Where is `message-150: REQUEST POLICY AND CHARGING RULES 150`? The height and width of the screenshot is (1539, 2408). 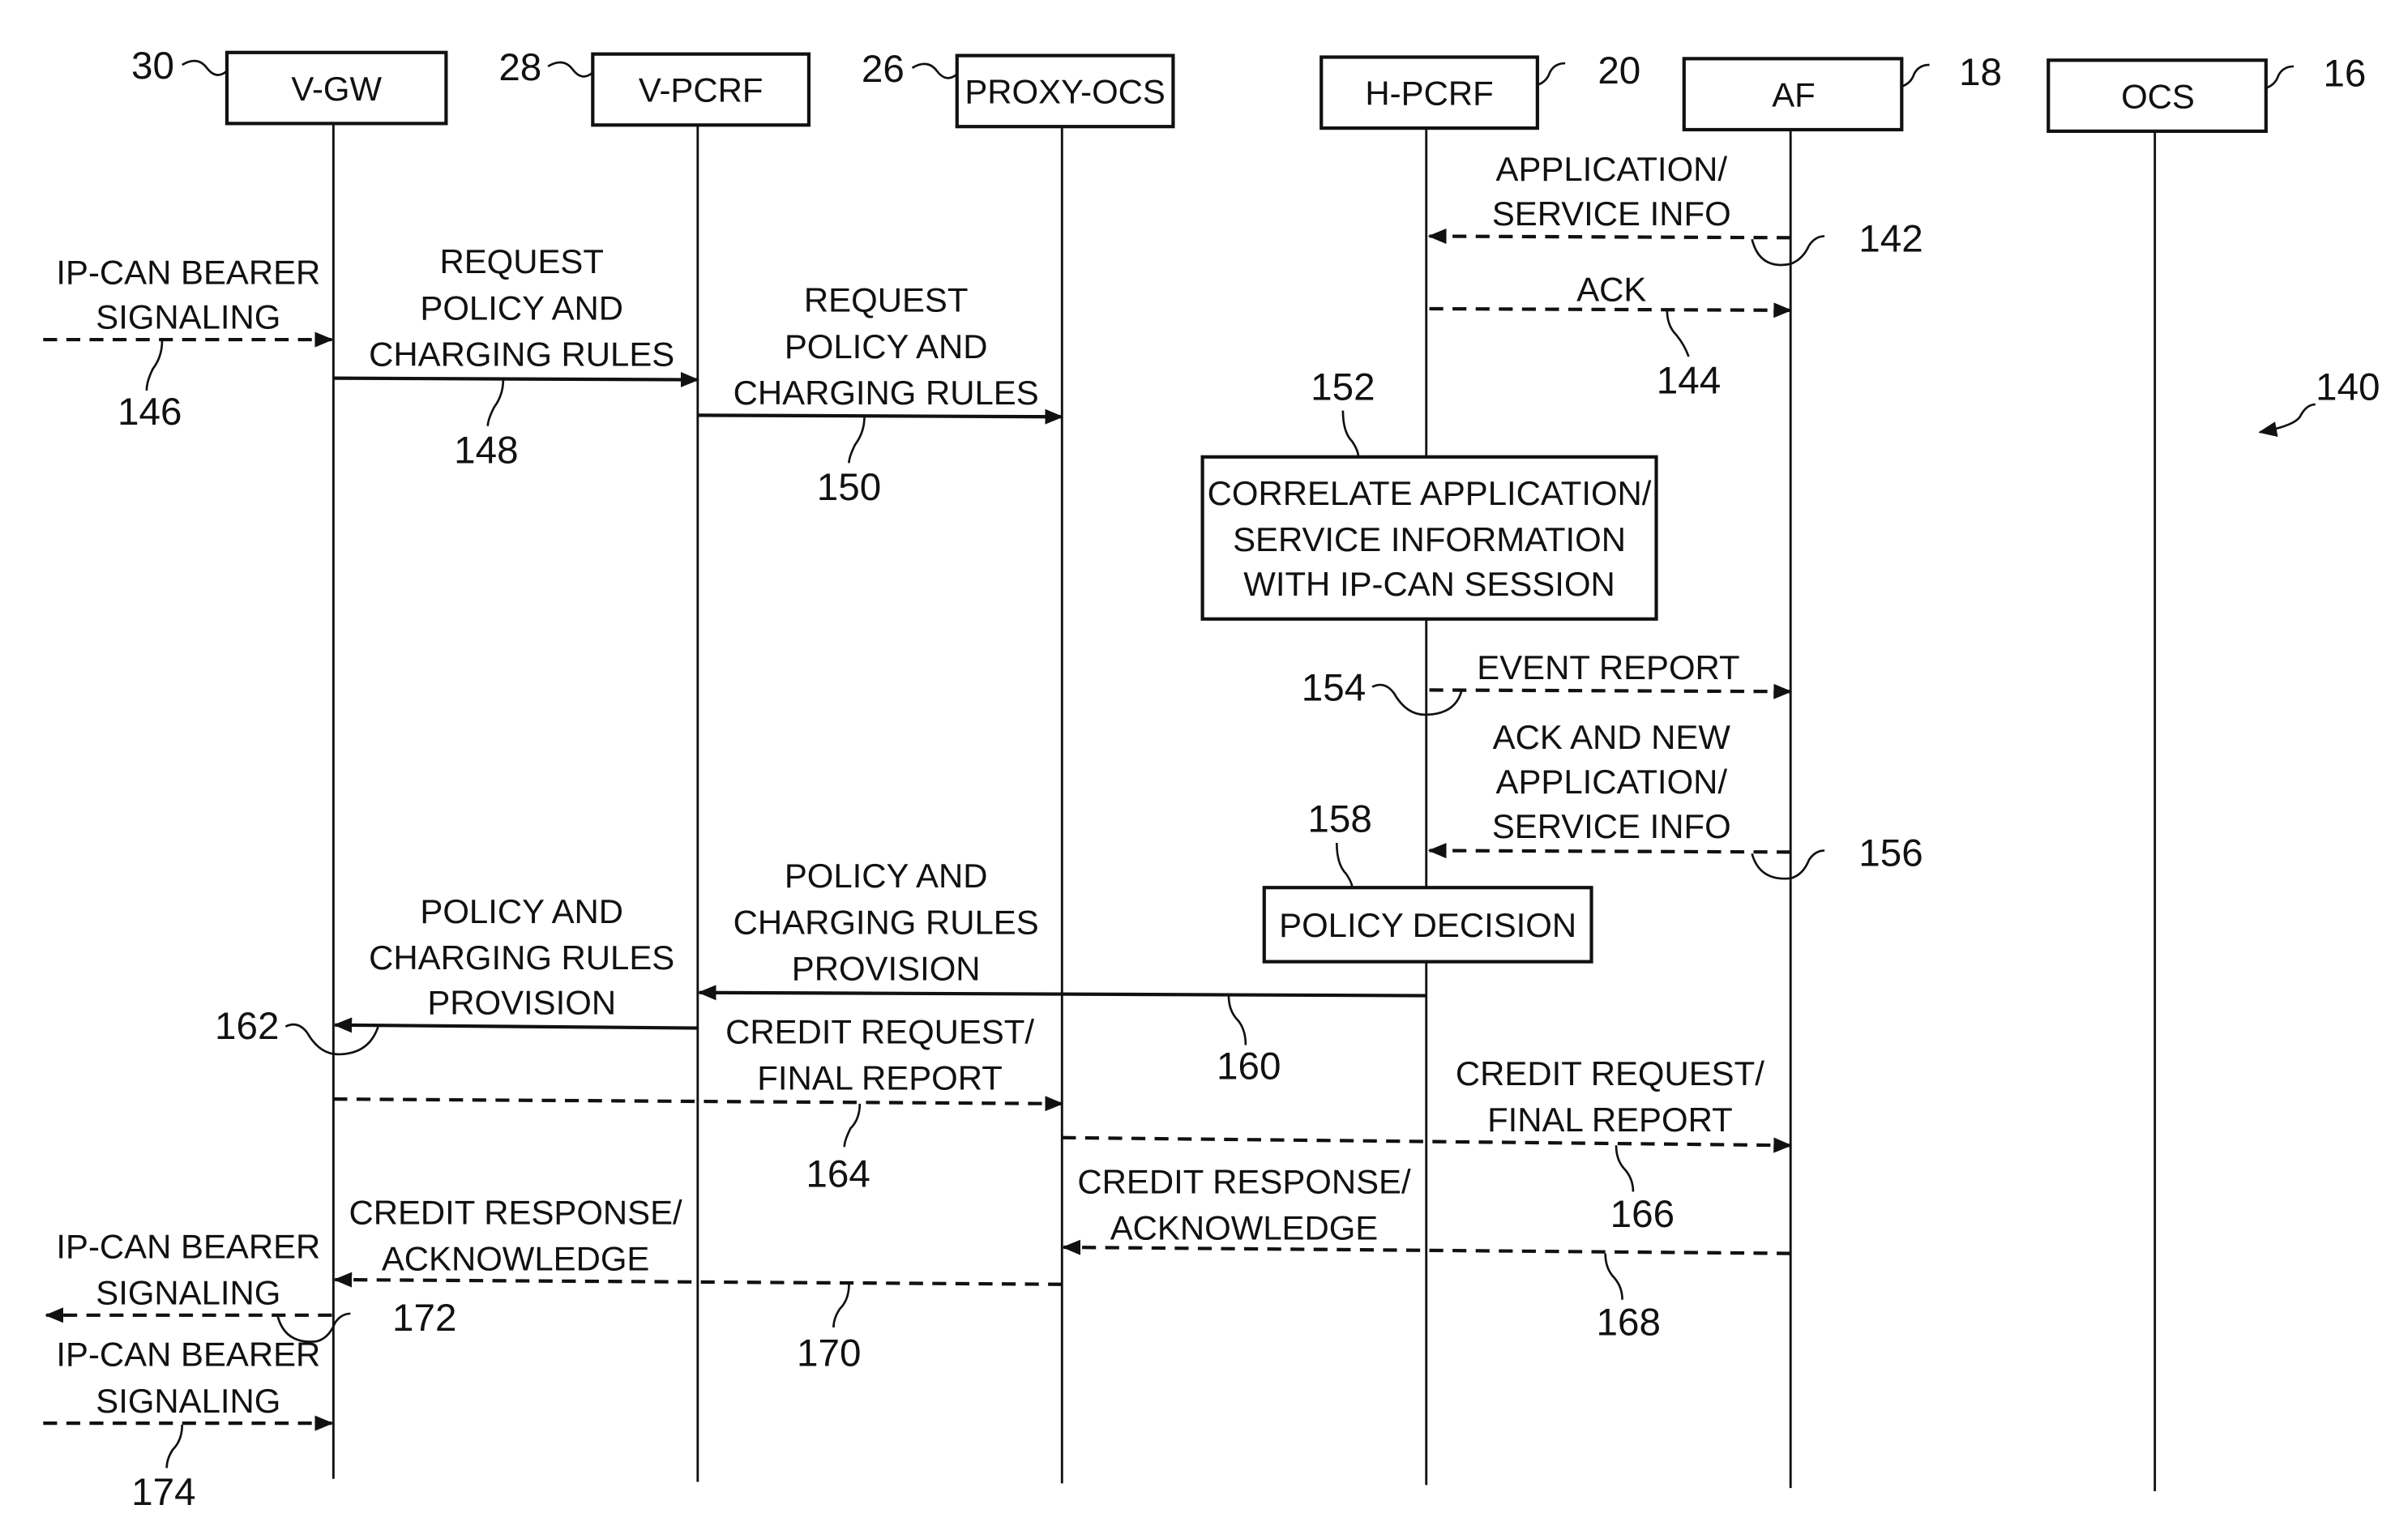 message-150: REQUEST POLICY AND CHARGING RULES 150 is located at coordinates (880, 395).